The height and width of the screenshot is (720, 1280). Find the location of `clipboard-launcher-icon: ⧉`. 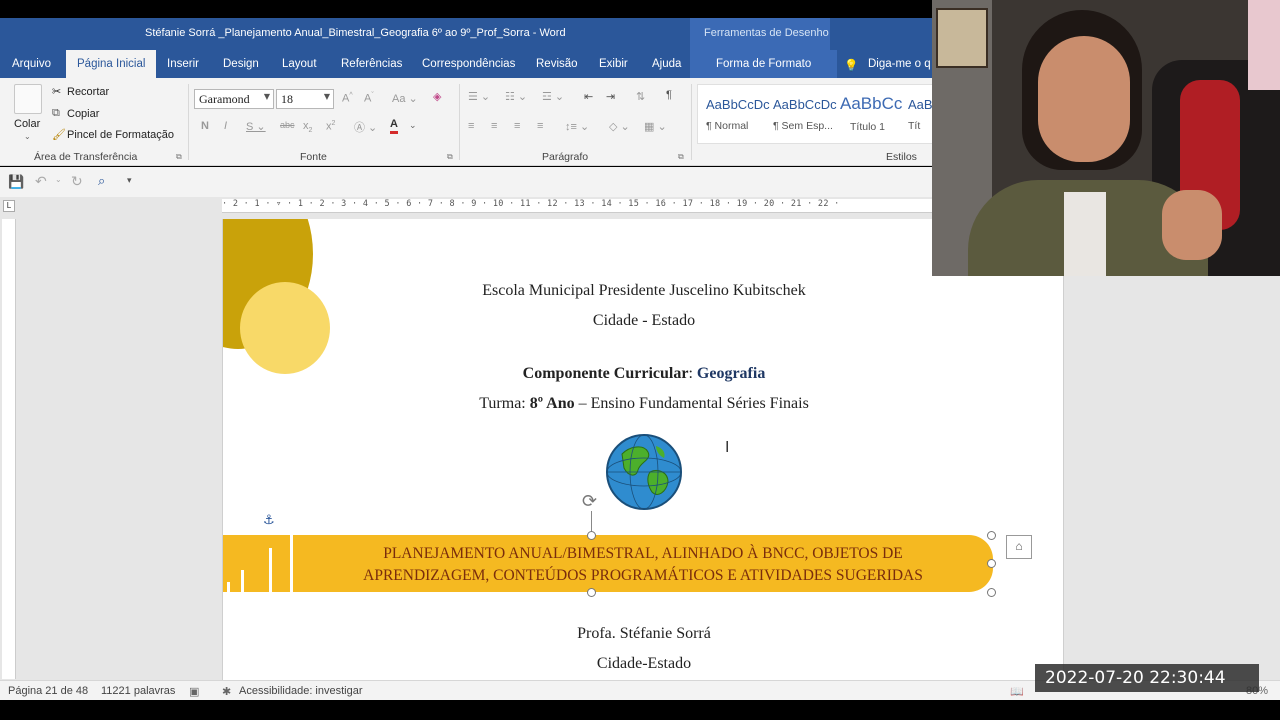

clipboard-launcher-icon: ⧉ is located at coordinates (179, 157).